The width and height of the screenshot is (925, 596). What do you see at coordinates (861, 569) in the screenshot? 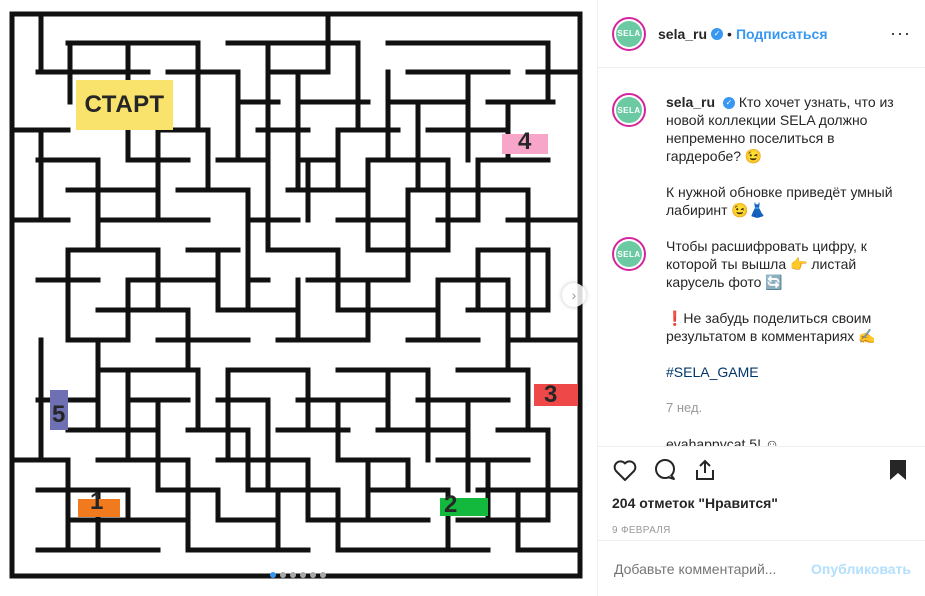
I see `publish-button: Опубликовать` at bounding box center [861, 569].